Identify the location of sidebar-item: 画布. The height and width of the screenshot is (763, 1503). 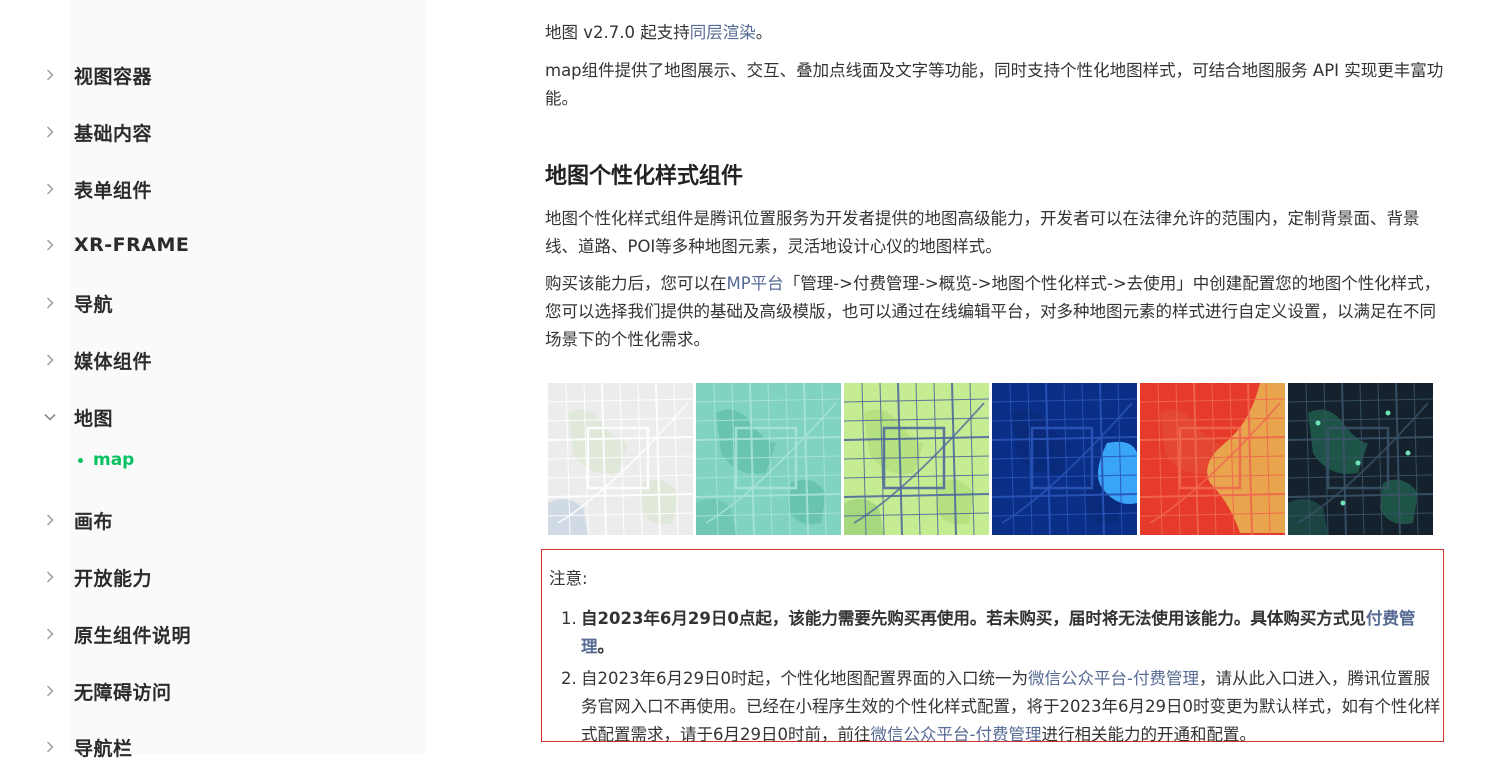
(76, 520).